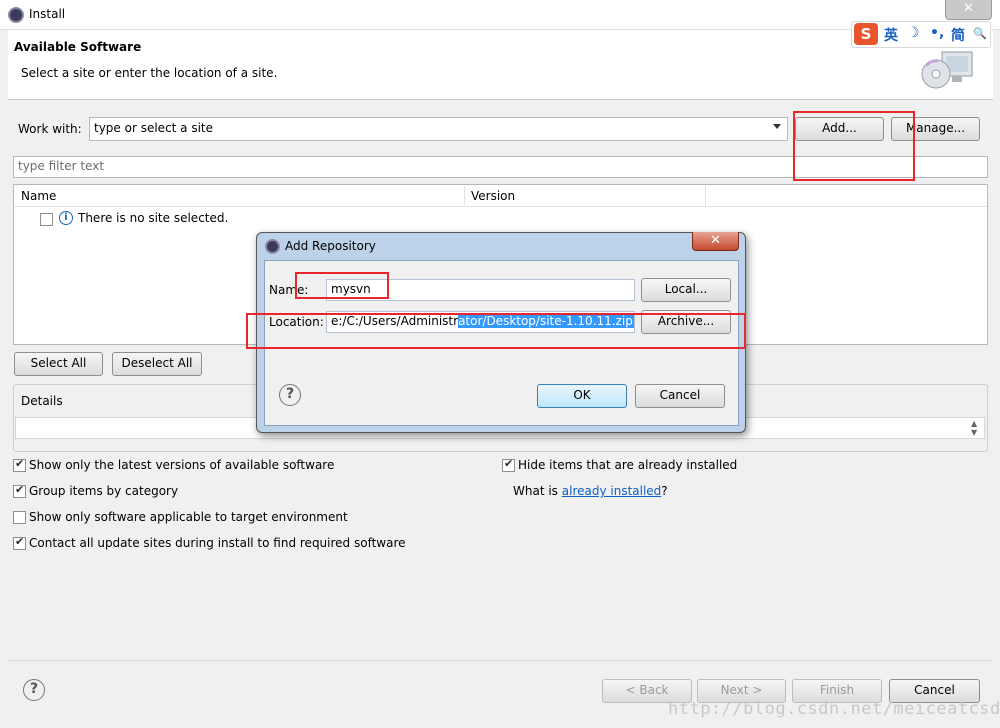 This screenshot has height=728, width=1000. I want to click on row-checkbox, so click(46, 219).